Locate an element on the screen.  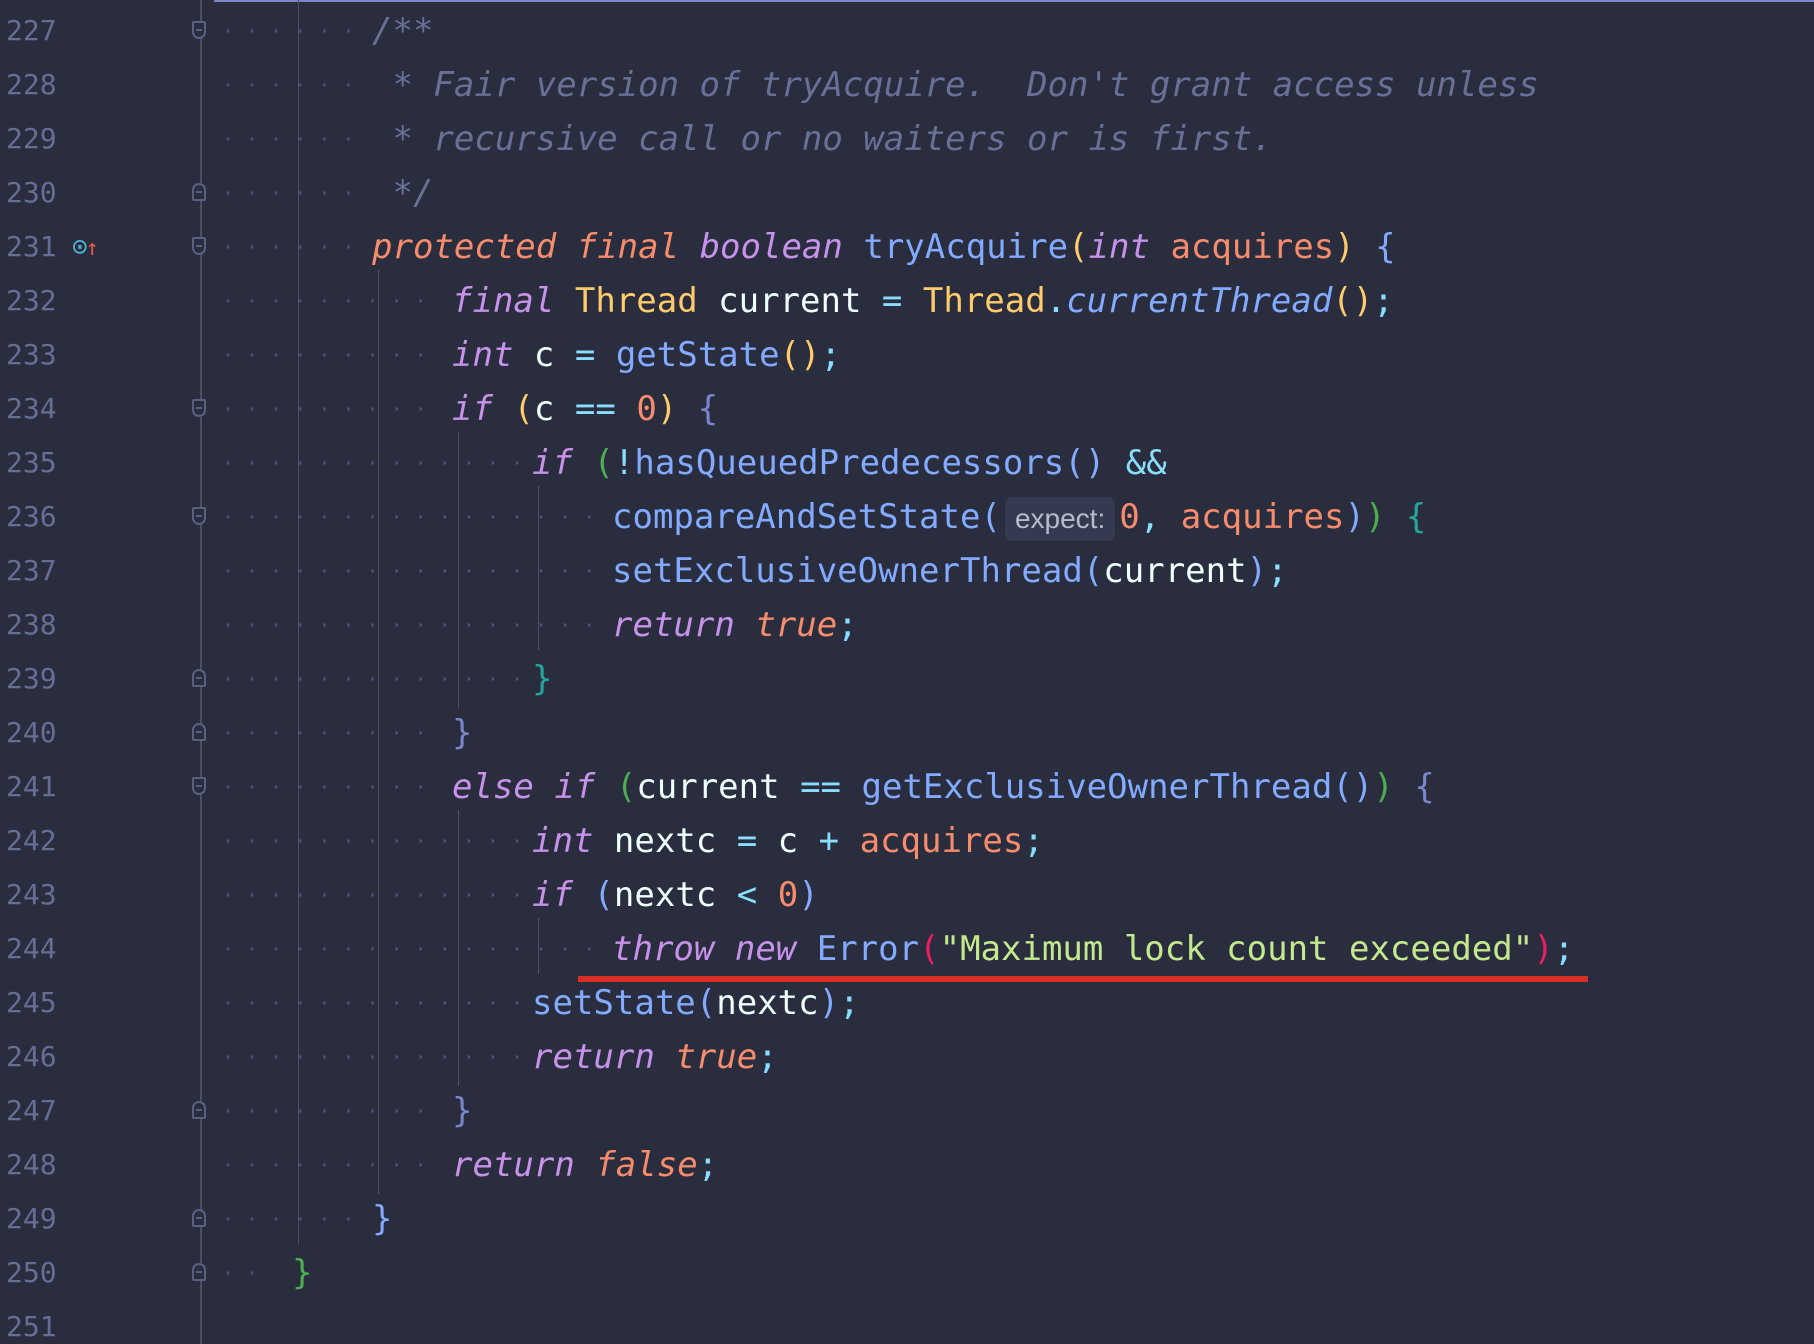
code-token: current is located at coordinates (718, 787).